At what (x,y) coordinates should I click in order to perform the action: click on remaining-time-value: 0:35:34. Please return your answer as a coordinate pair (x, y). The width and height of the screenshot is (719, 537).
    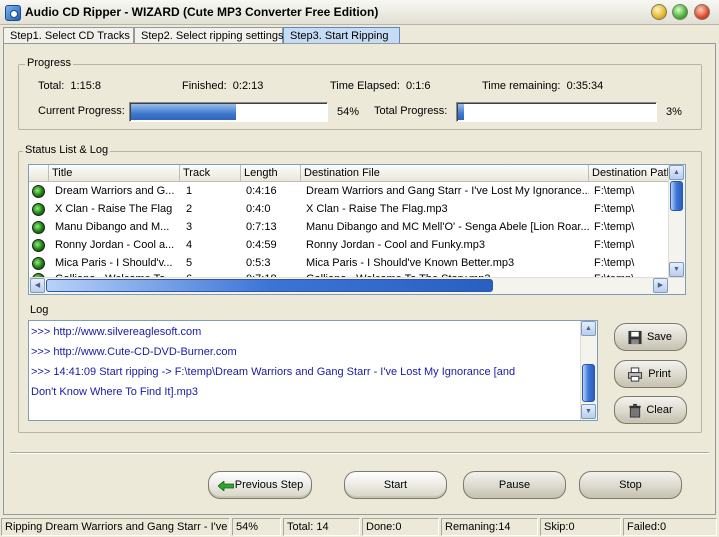
    Looking at the image, I should click on (585, 86).